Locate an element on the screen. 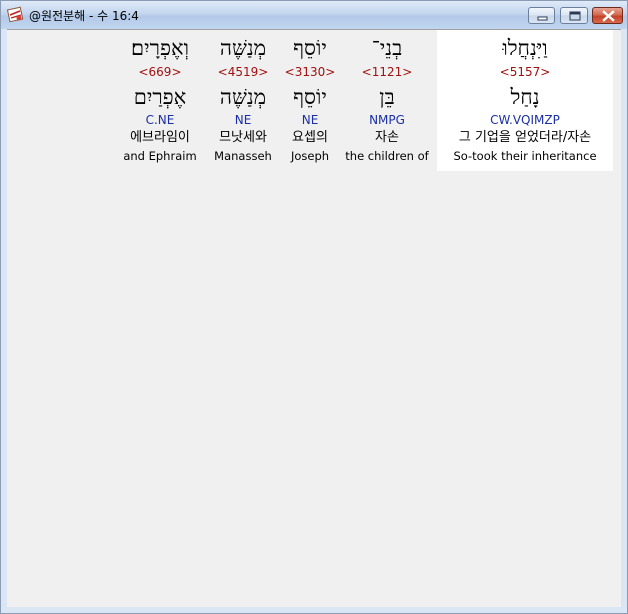 The height and width of the screenshot is (614, 628). maximize-icon is located at coordinates (575, 16).